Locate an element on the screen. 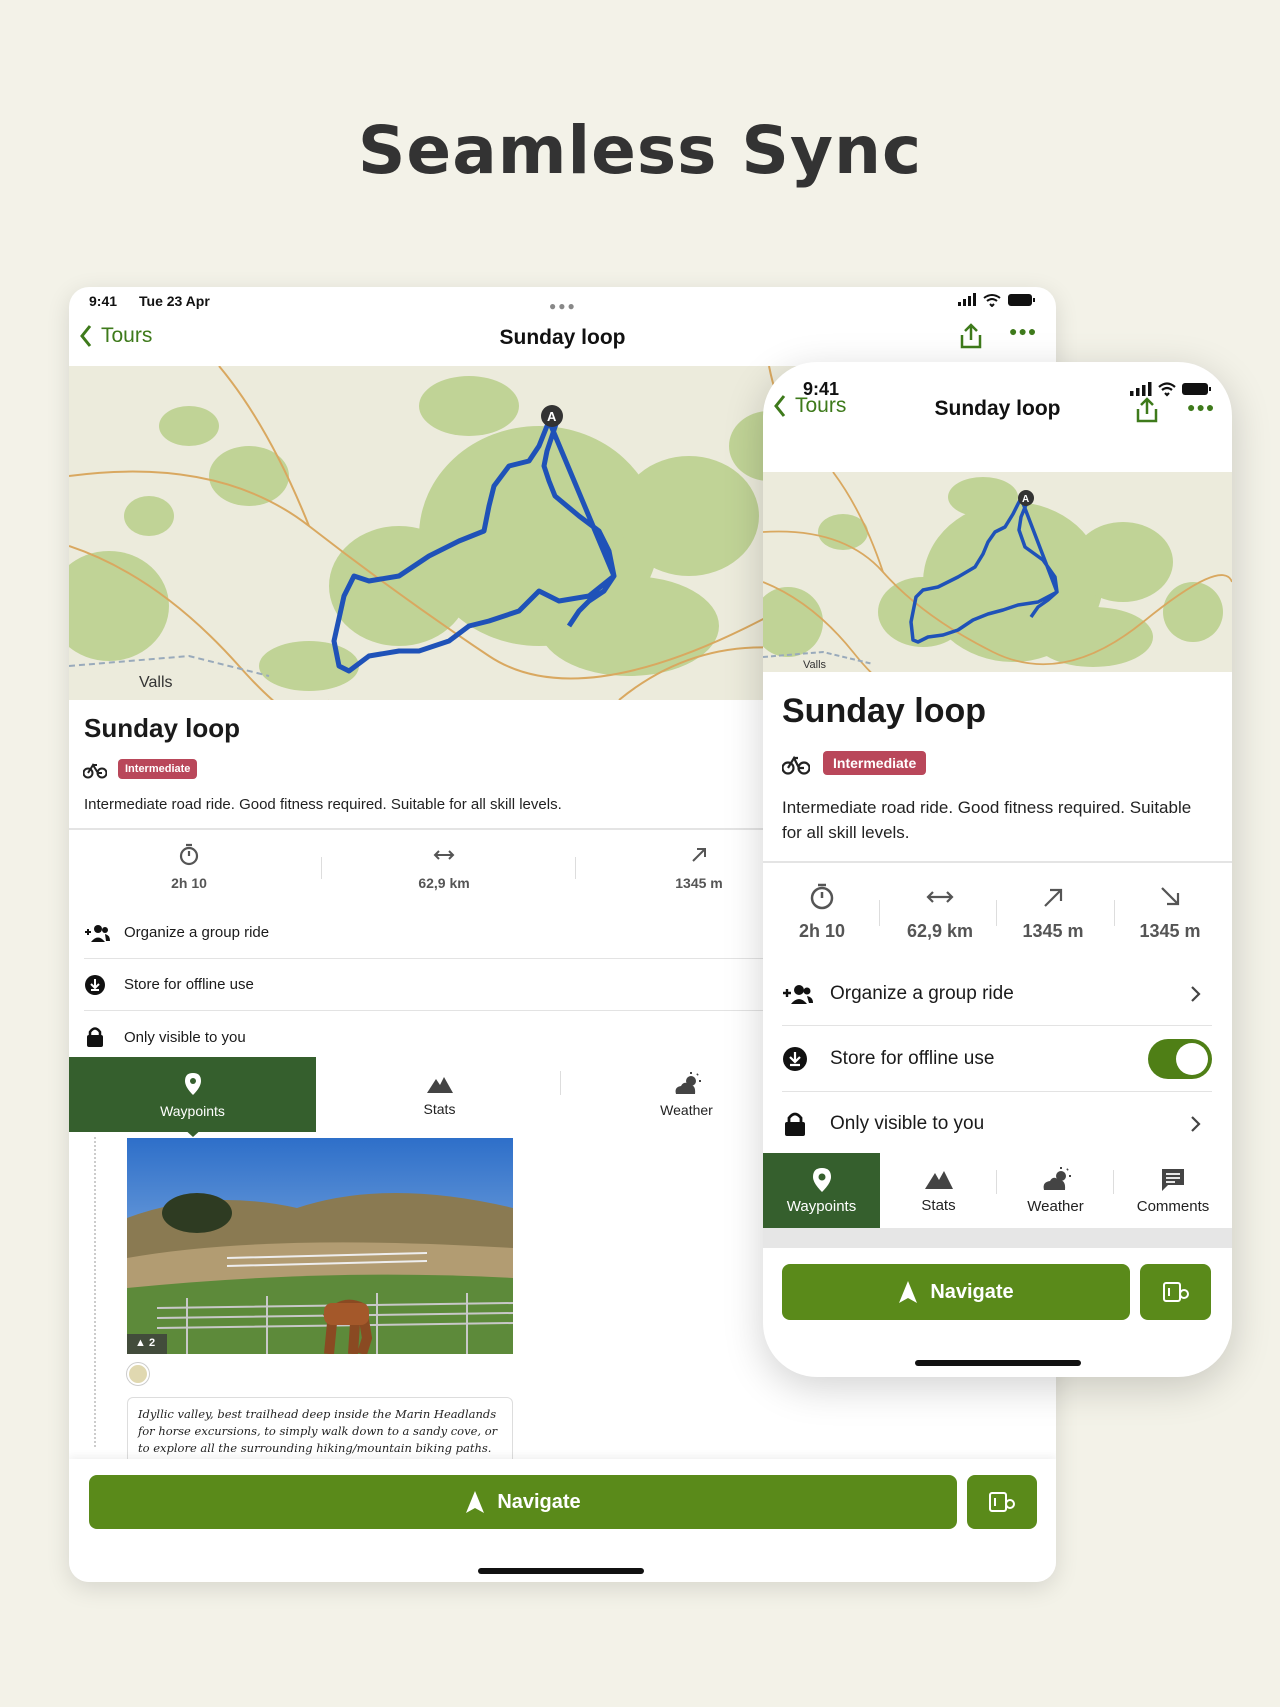 This screenshot has height=1707, width=1280. descent-icon is located at coordinates (1170, 896).